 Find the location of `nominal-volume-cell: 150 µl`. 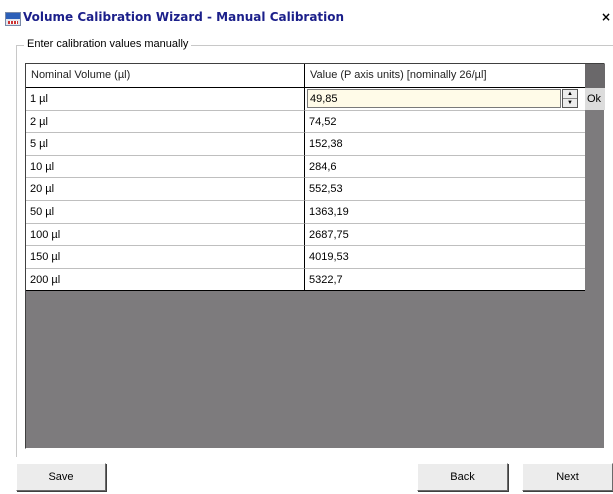

nominal-volume-cell: 150 µl is located at coordinates (165, 257).